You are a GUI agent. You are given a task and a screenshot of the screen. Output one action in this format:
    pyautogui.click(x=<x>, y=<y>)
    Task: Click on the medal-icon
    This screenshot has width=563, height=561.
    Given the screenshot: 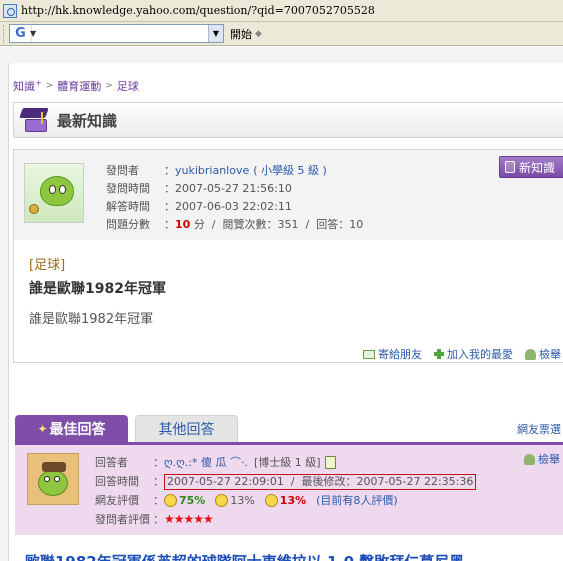 What is the action you would take?
    pyautogui.click(x=34, y=209)
    